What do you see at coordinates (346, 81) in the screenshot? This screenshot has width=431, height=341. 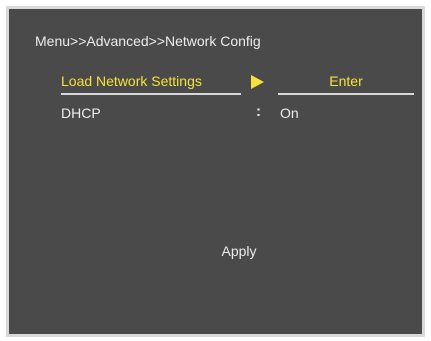 I see `load-network-settings-value: Enter` at bounding box center [346, 81].